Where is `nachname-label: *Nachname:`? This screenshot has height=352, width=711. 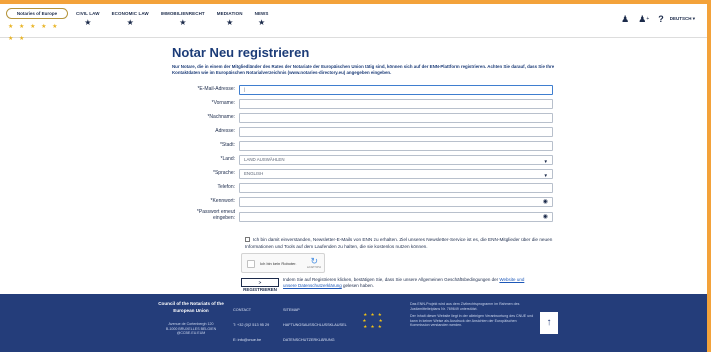 nachname-label: *Nachname: is located at coordinates (221, 117).